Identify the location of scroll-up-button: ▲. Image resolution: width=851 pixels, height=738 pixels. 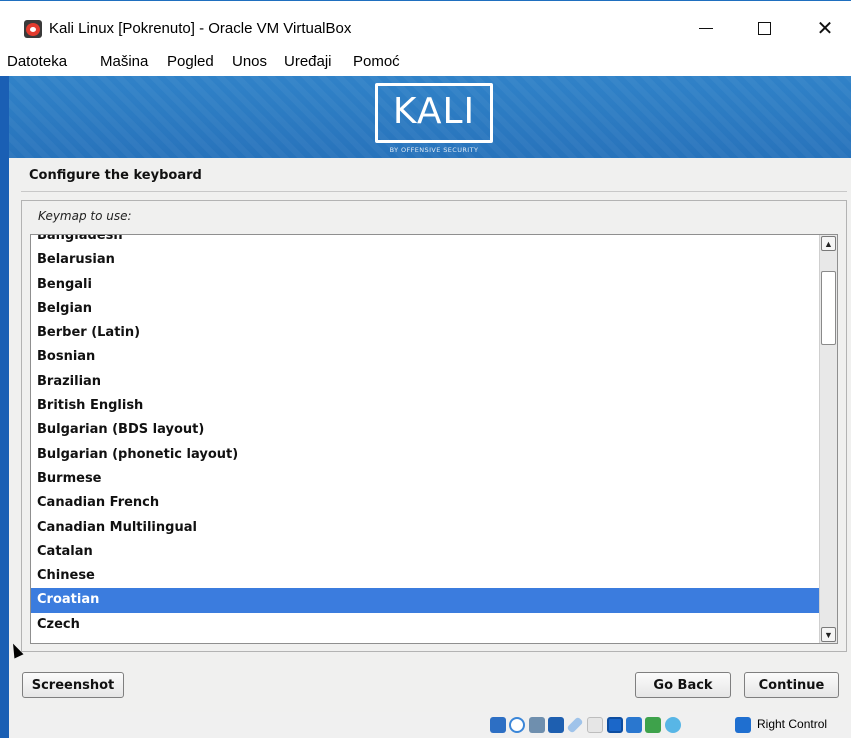
(828, 243).